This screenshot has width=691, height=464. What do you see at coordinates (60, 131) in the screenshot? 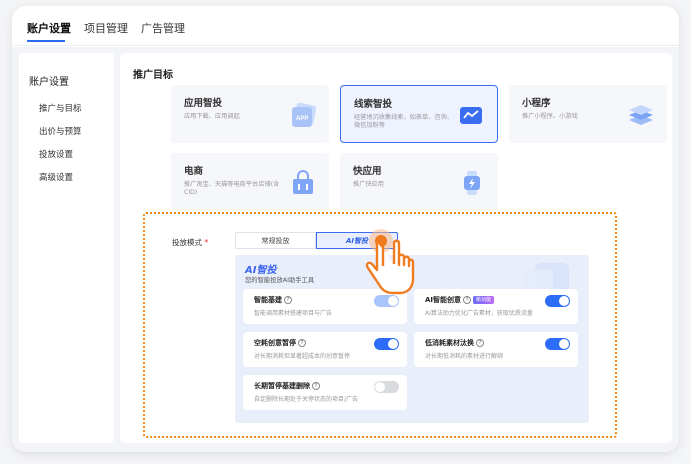
I see `sidebar-item-bid-budget: 出价与预算` at bounding box center [60, 131].